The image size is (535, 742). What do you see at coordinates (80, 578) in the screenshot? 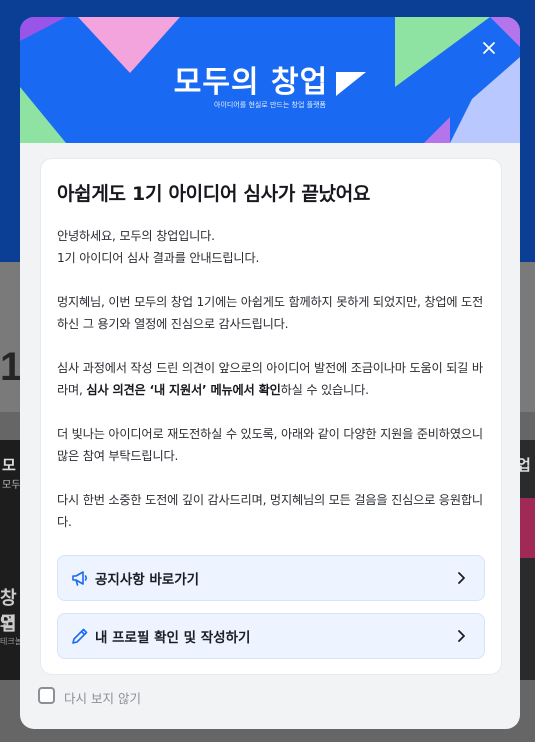
I see `megaphone-icon` at bounding box center [80, 578].